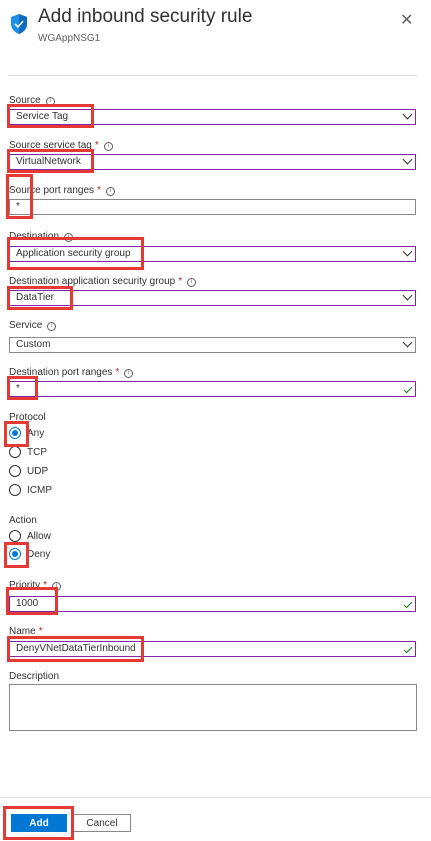 The width and height of the screenshot is (431, 841). What do you see at coordinates (212, 649) in the screenshot?
I see `name-input: DenyVNetDataTierInbound` at bounding box center [212, 649].